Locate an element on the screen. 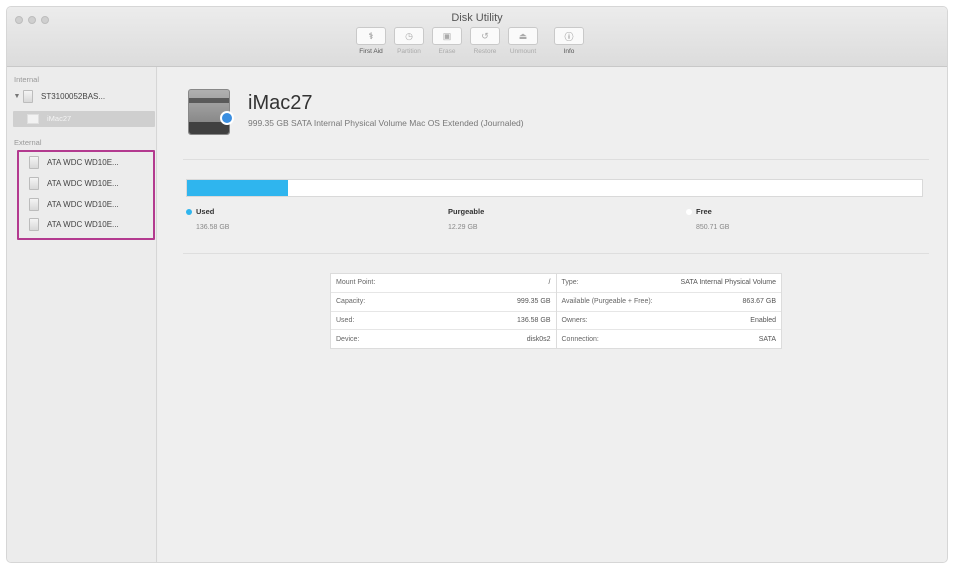 The image size is (954, 567). legend-free: Free is located at coordinates (699, 211).